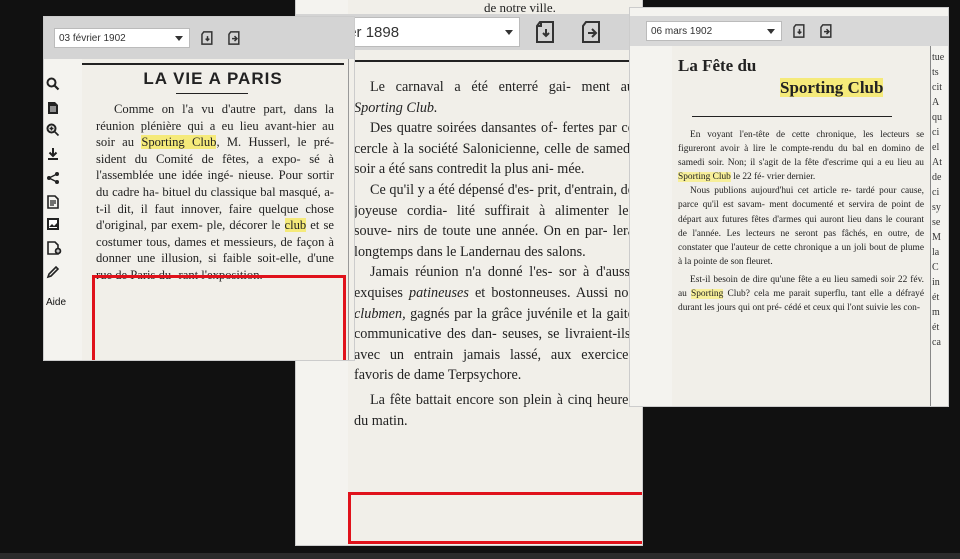  Describe the element at coordinates (54, 85) in the screenshot. I see `search-icon` at that location.